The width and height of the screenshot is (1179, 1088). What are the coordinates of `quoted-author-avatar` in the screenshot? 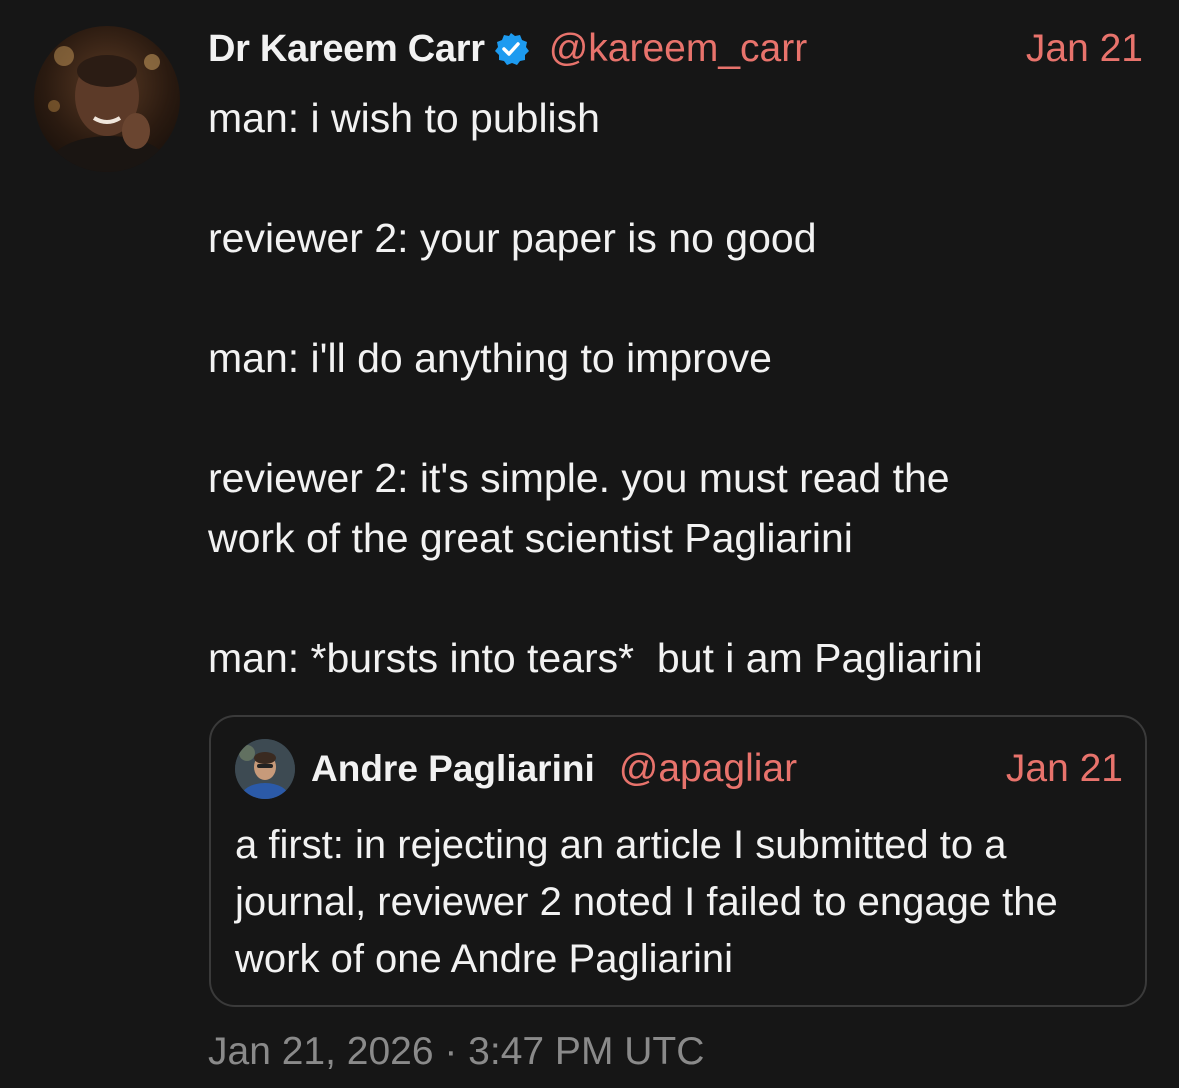 It's located at (265, 769).